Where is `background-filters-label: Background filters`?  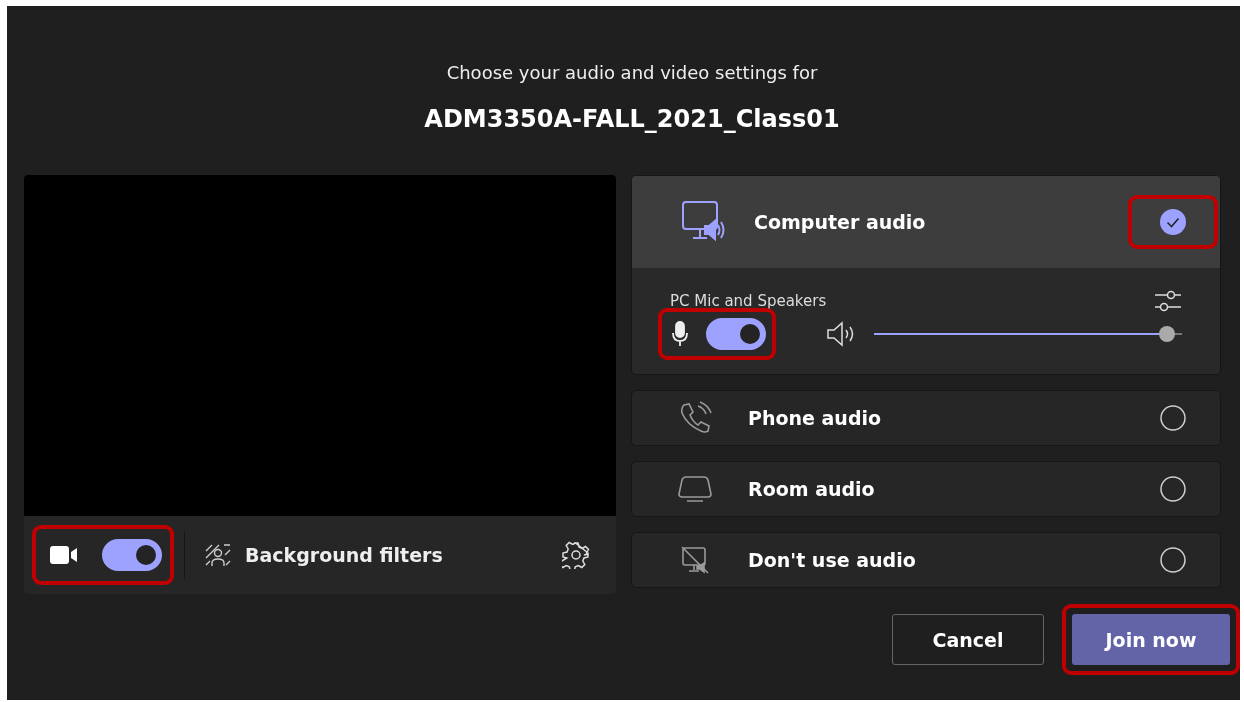
background-filters-label: Background filters is located at coordinates (403, 555).